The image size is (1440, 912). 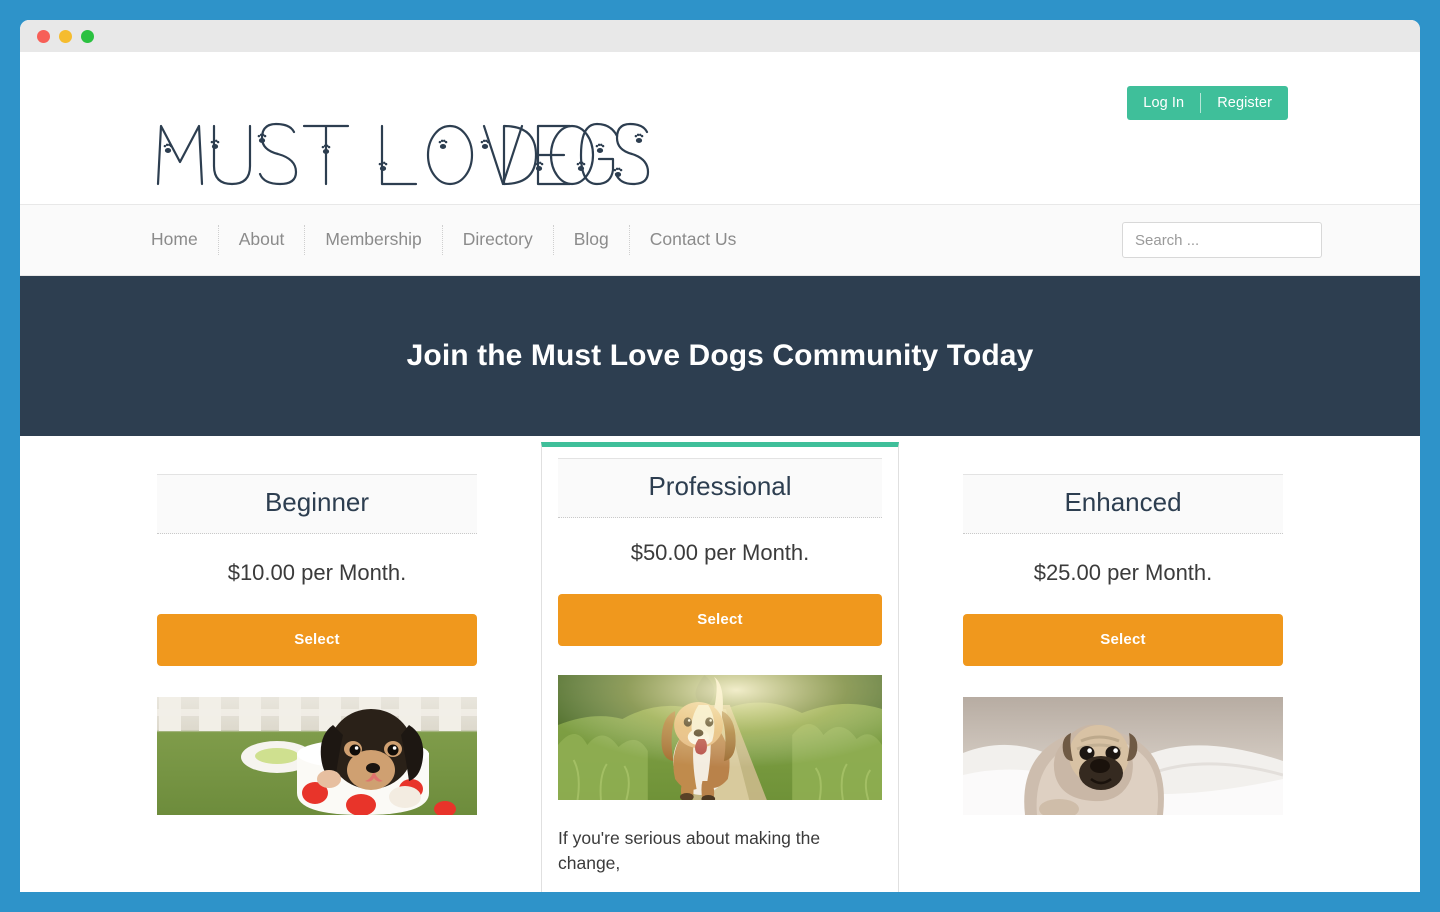 I want to click on search-input, so click(x=1222, y=240).